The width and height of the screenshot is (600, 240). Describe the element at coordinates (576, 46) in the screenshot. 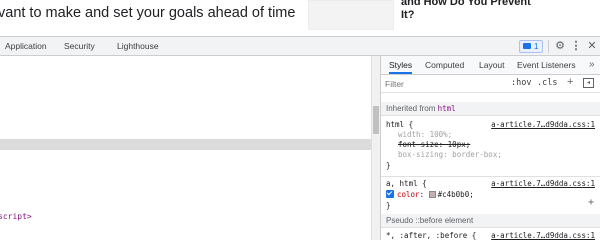

I see `more-vert-icon: ⋮` at that location.